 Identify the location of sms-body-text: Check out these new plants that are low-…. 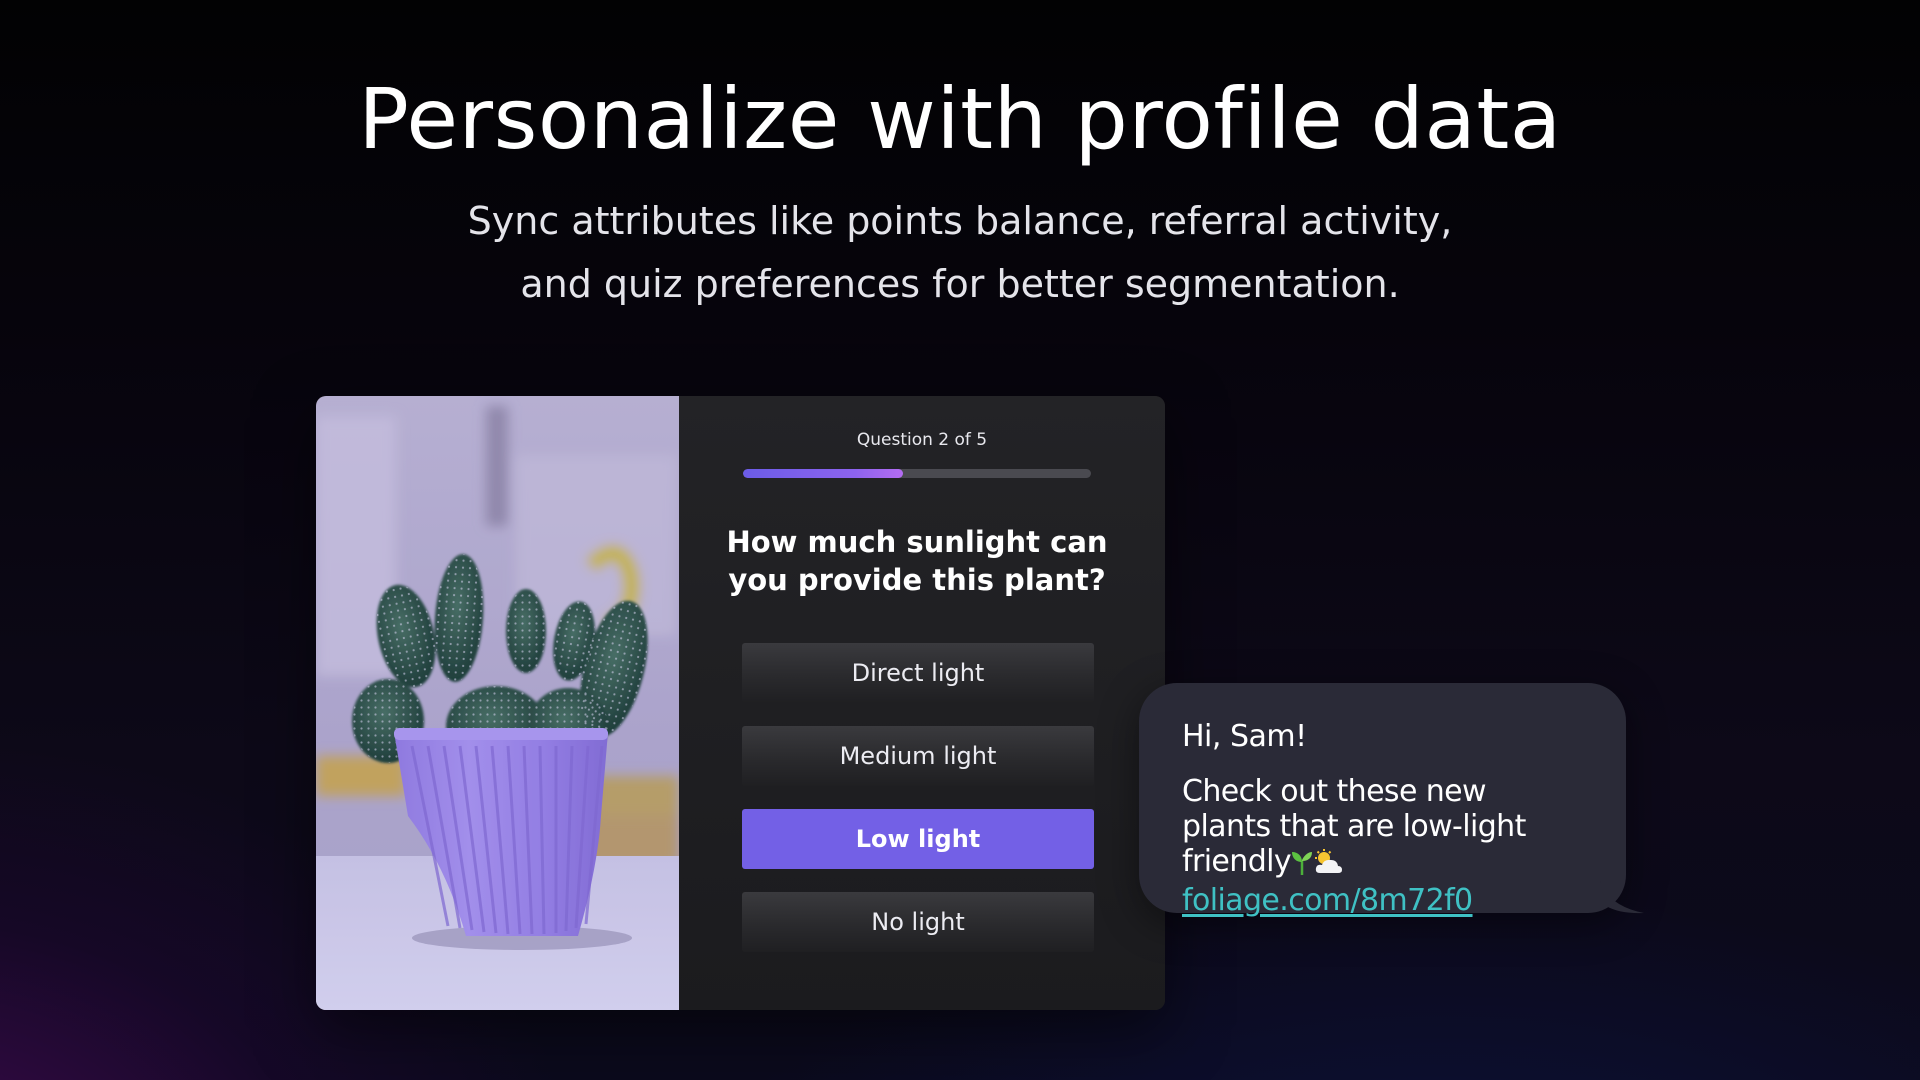
(1354, 826).